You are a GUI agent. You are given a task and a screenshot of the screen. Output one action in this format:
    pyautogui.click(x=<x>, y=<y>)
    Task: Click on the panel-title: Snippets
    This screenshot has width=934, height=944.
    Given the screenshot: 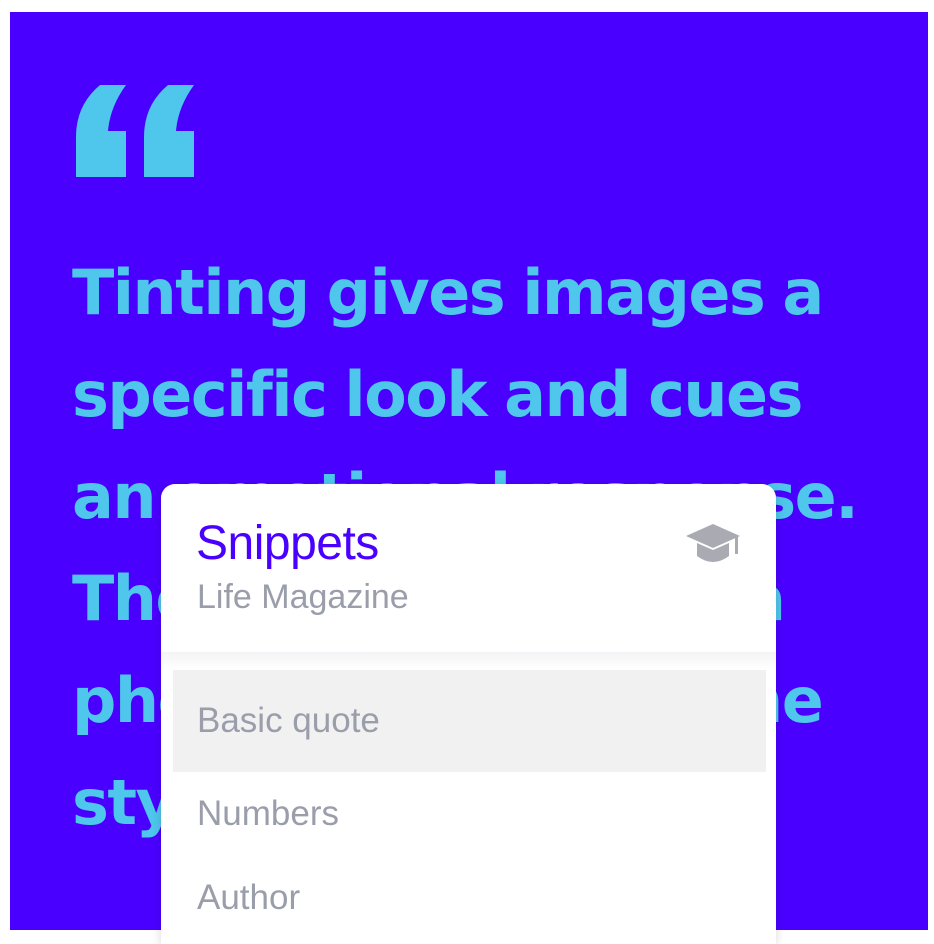 What is the action you would take?
    pyautogui.click(x=287, y=543)
    